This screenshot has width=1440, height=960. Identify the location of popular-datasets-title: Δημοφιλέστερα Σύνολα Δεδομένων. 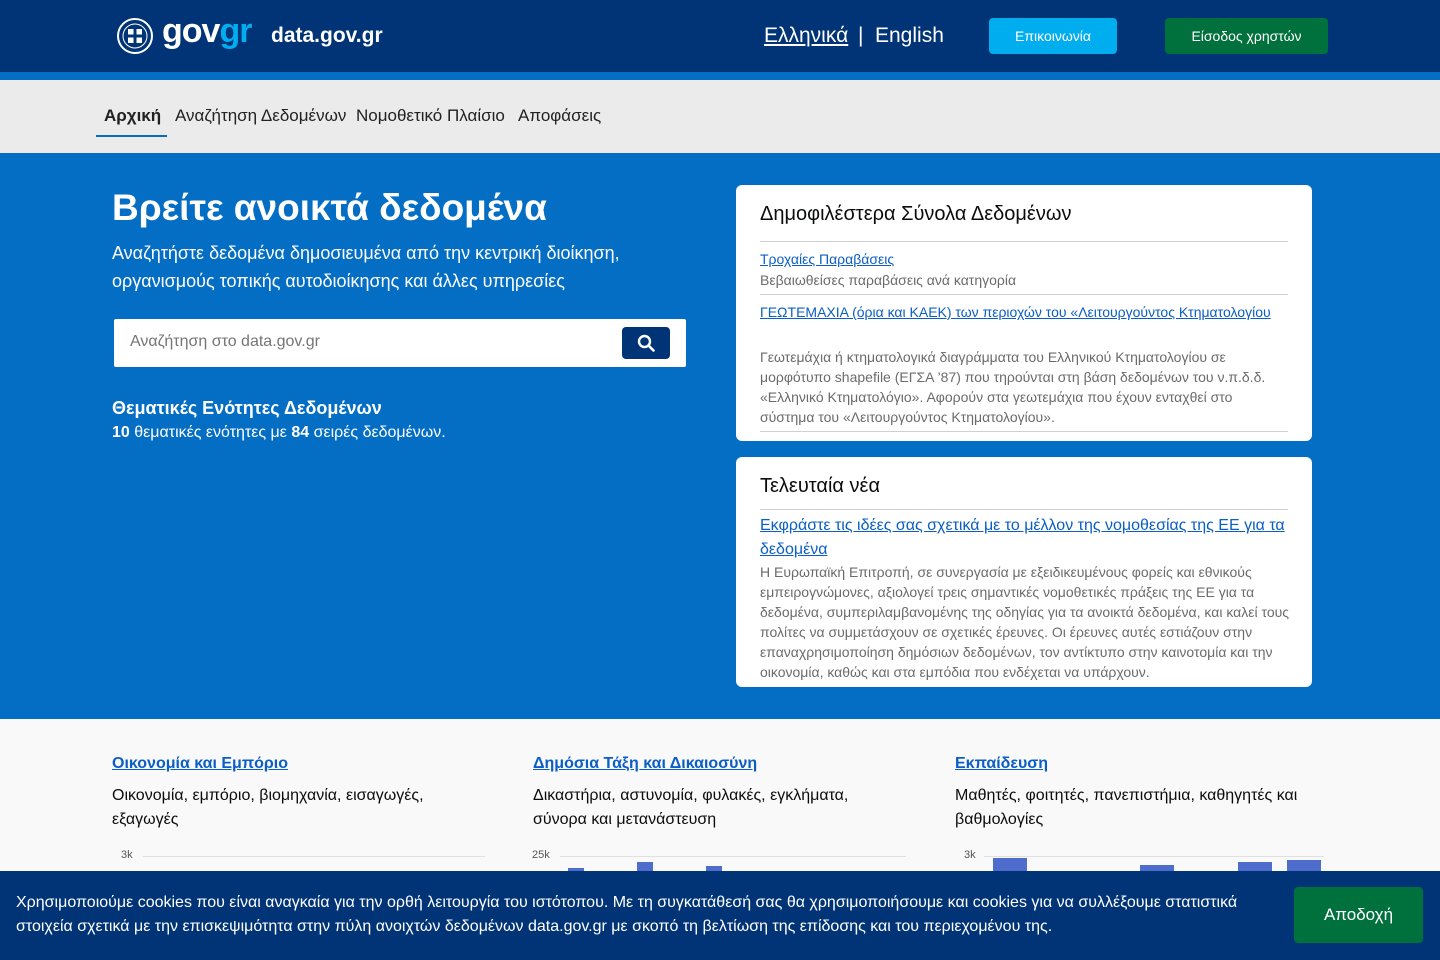
(916, 214).